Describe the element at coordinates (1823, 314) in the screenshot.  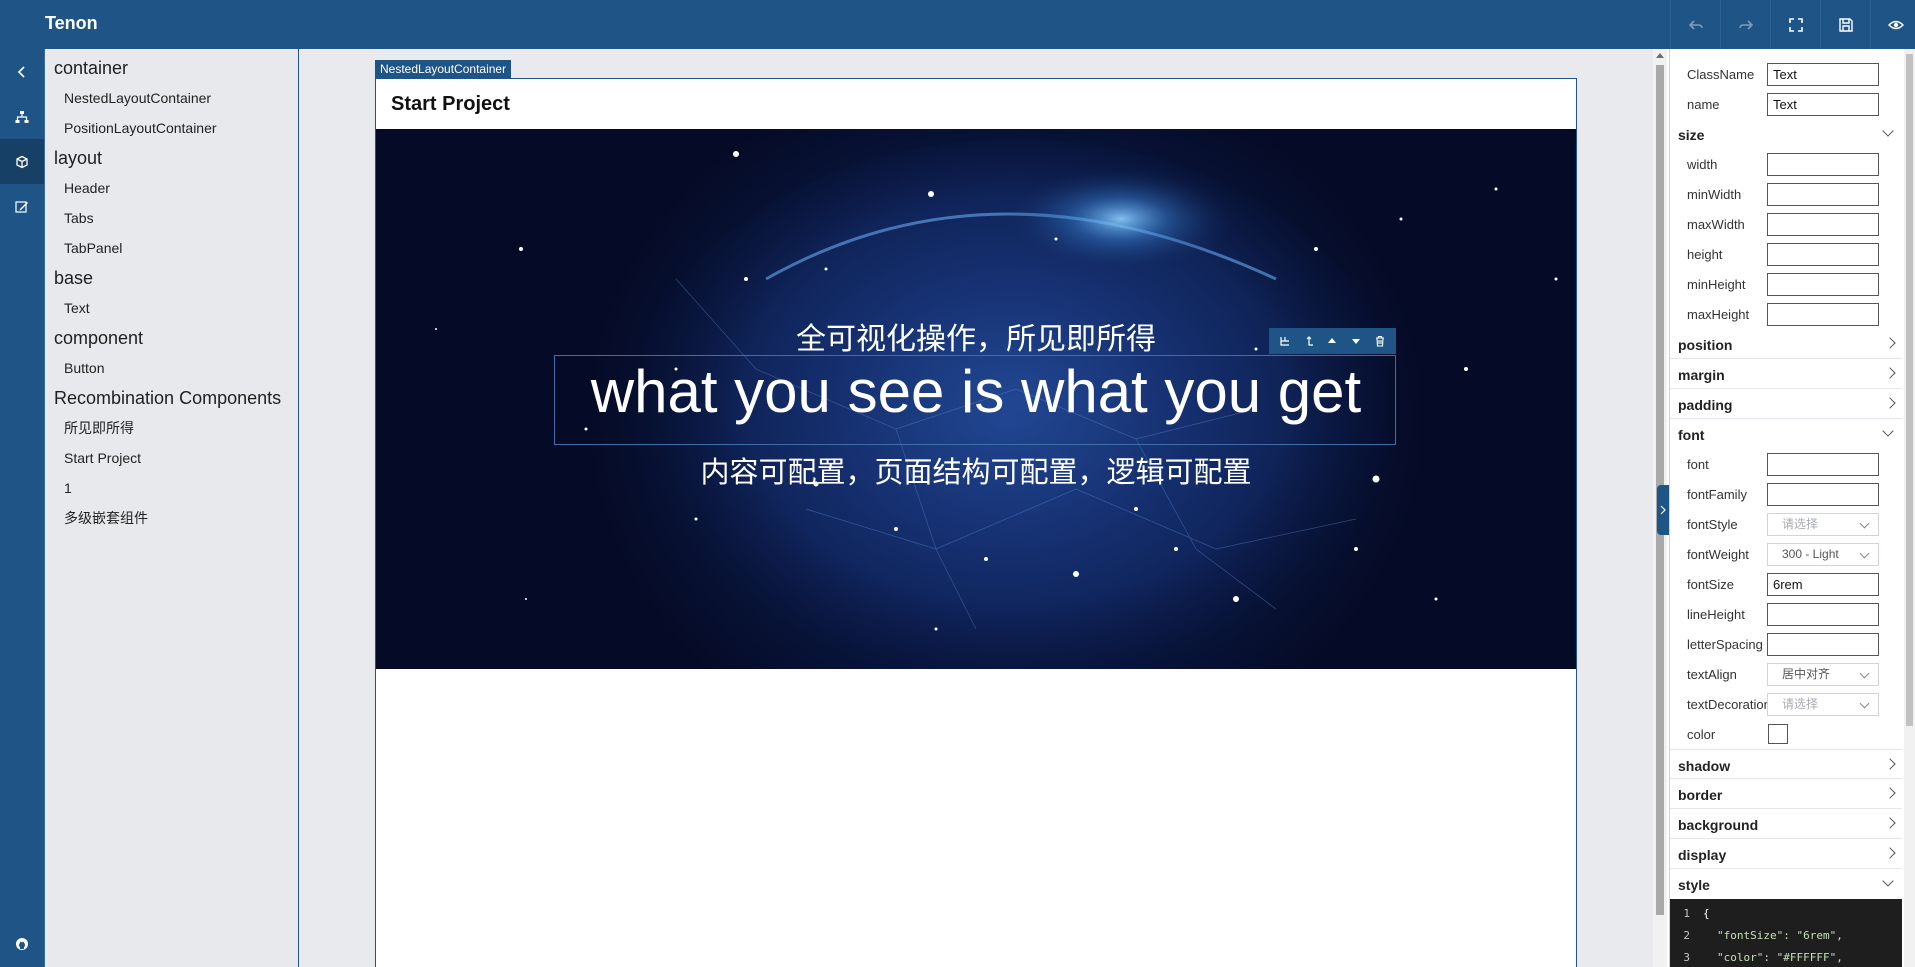
I see `maxheight-input` at that location.